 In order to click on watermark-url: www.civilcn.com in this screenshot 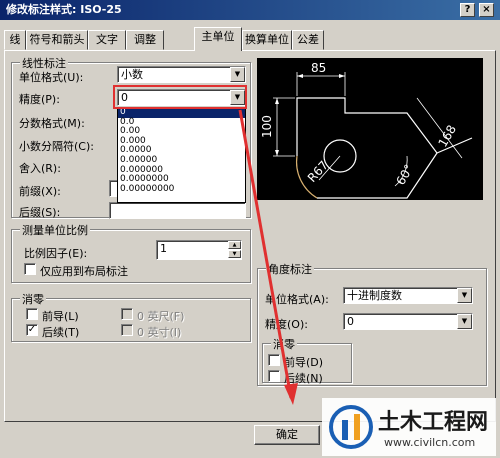, I will do `click(430, 442)`.